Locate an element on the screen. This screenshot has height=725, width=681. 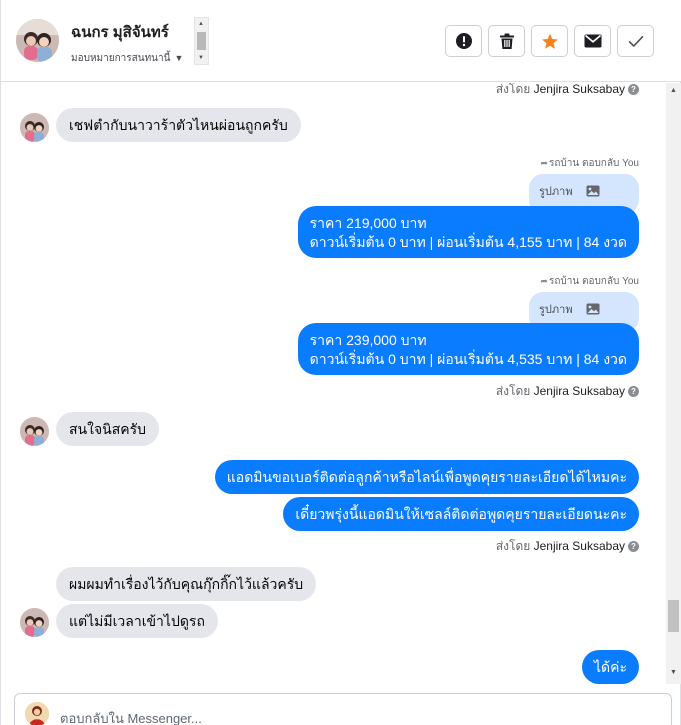
header-mini-scrollbar: ▲ ▼ is located at coordinates (201, 41).